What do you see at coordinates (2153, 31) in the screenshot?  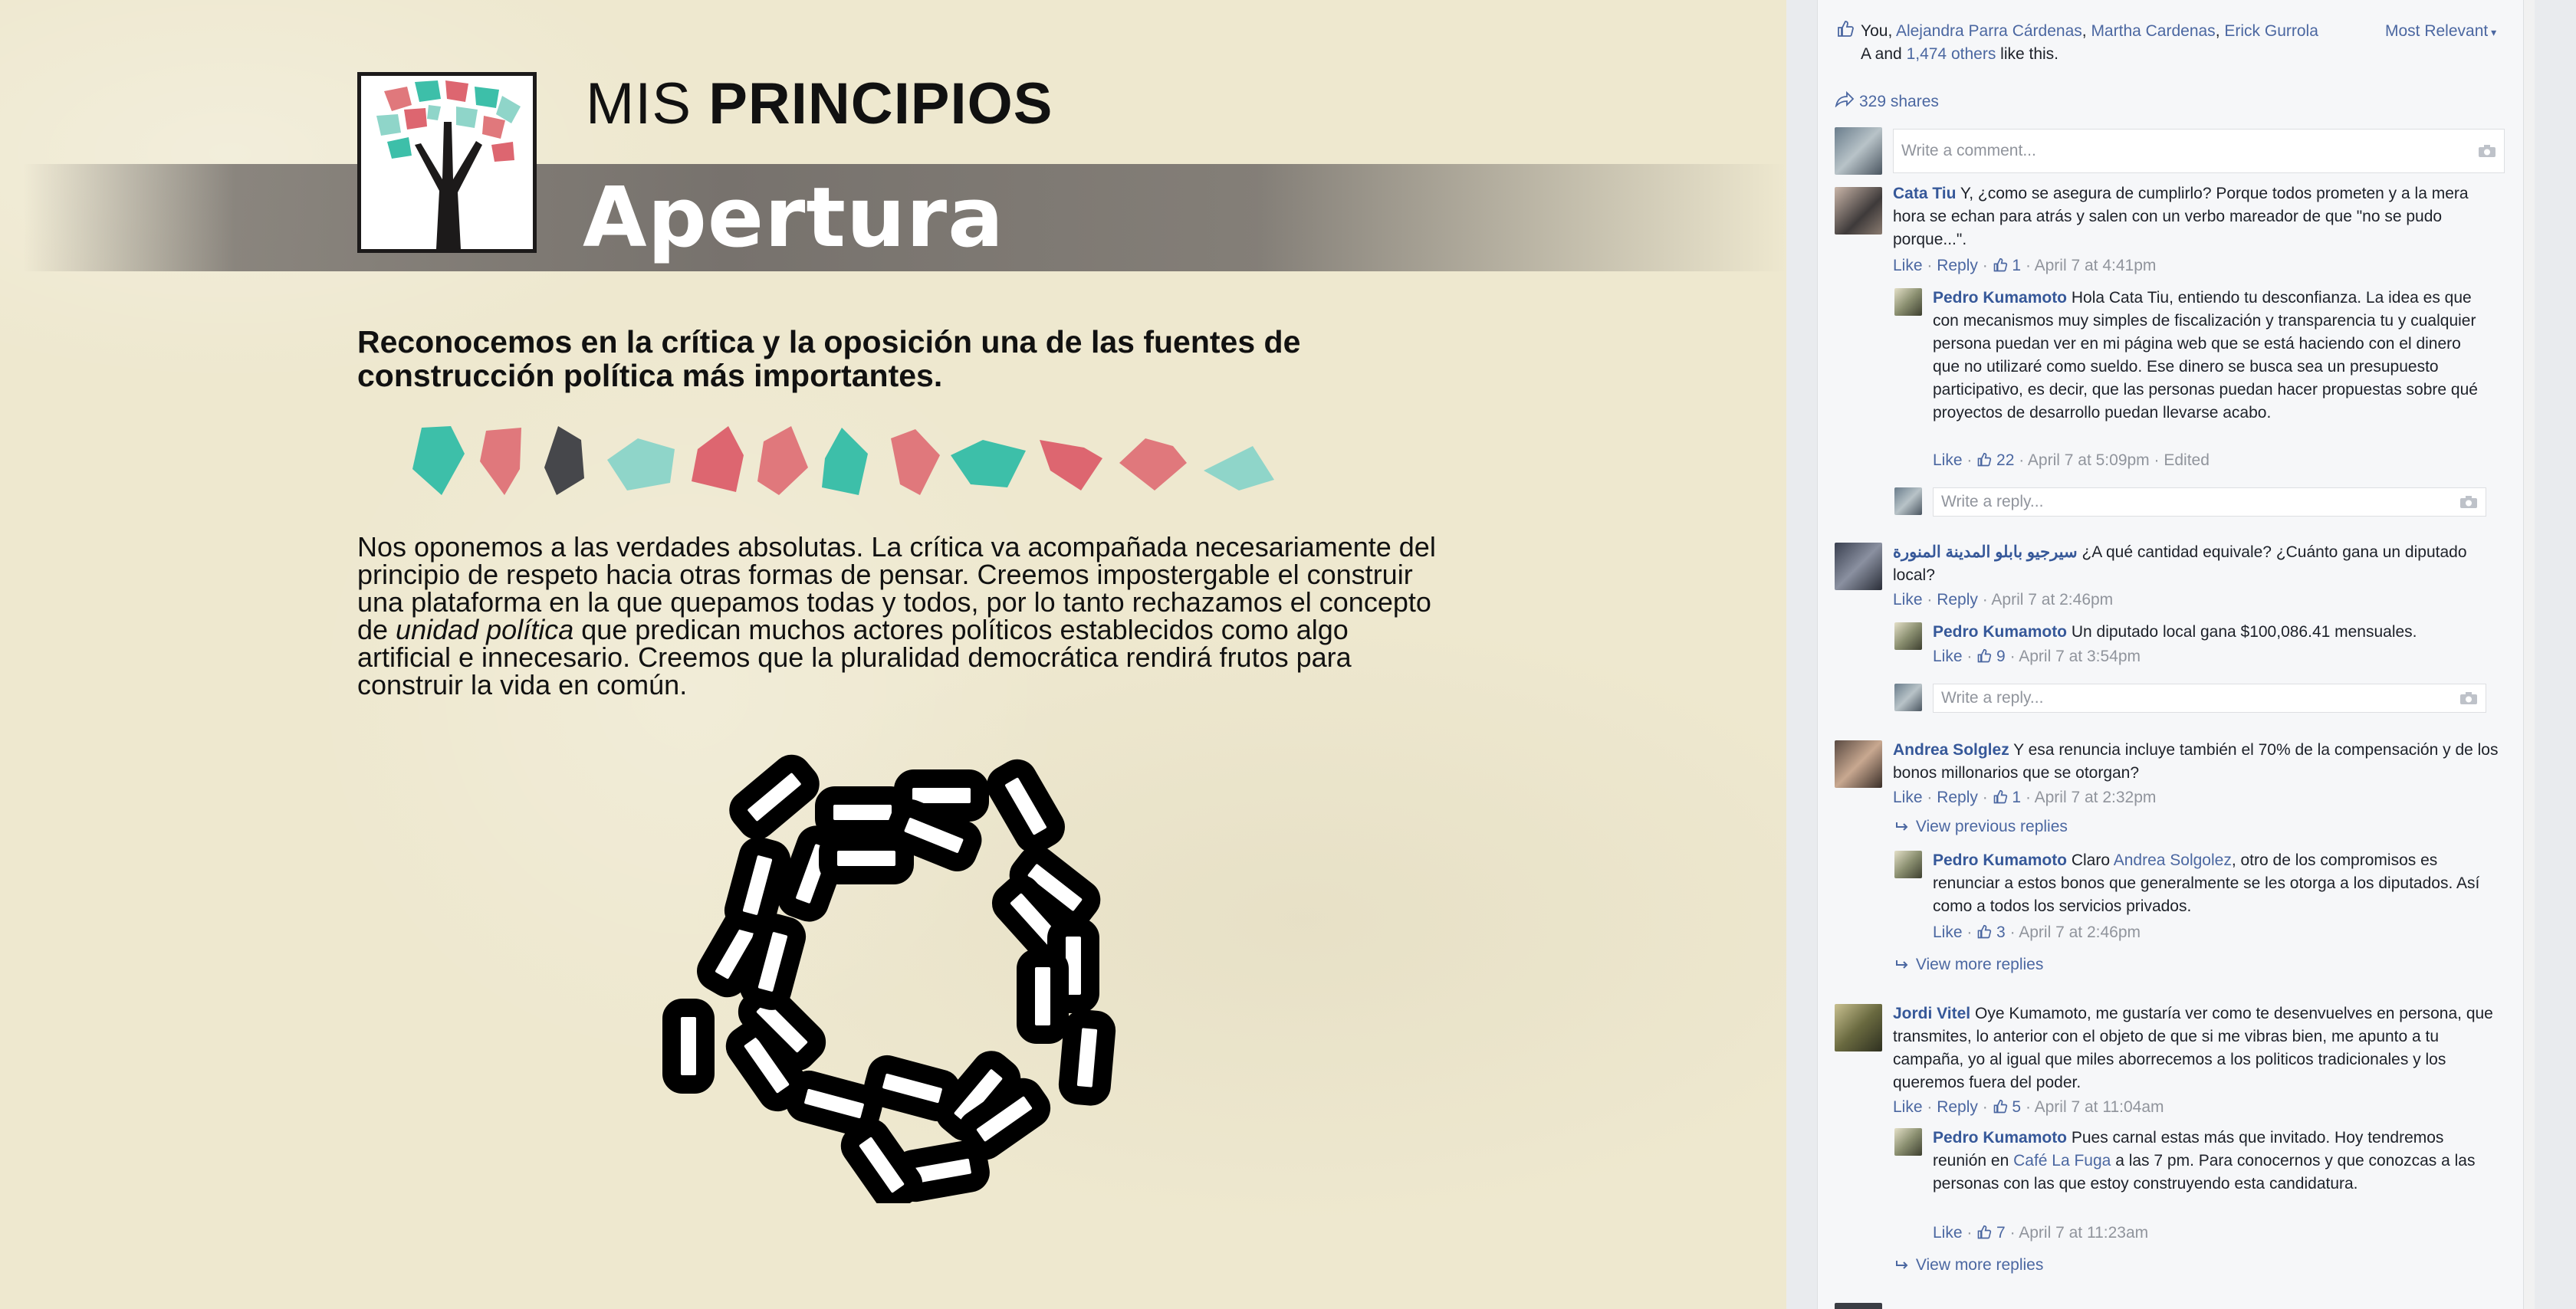 I see `liker-link-2: Martha Cardenas` at bounding box center [2153, 31].